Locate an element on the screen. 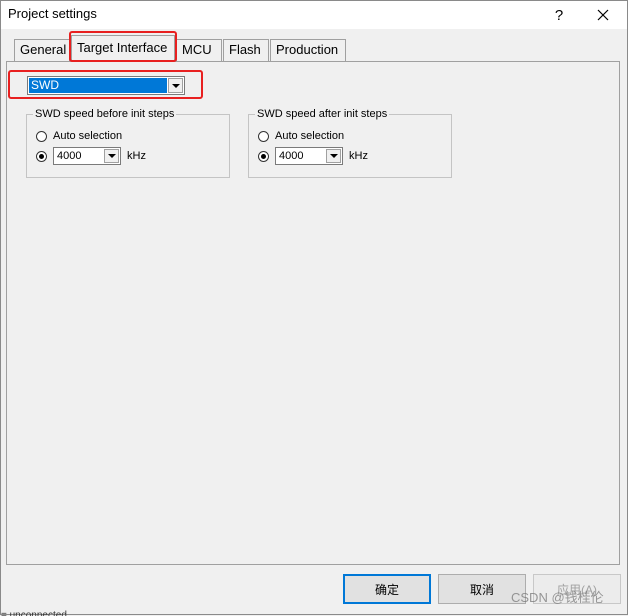 This screenshot has width=628, height=616. speed-after-auto-radio is located at coordinates (263, 136).